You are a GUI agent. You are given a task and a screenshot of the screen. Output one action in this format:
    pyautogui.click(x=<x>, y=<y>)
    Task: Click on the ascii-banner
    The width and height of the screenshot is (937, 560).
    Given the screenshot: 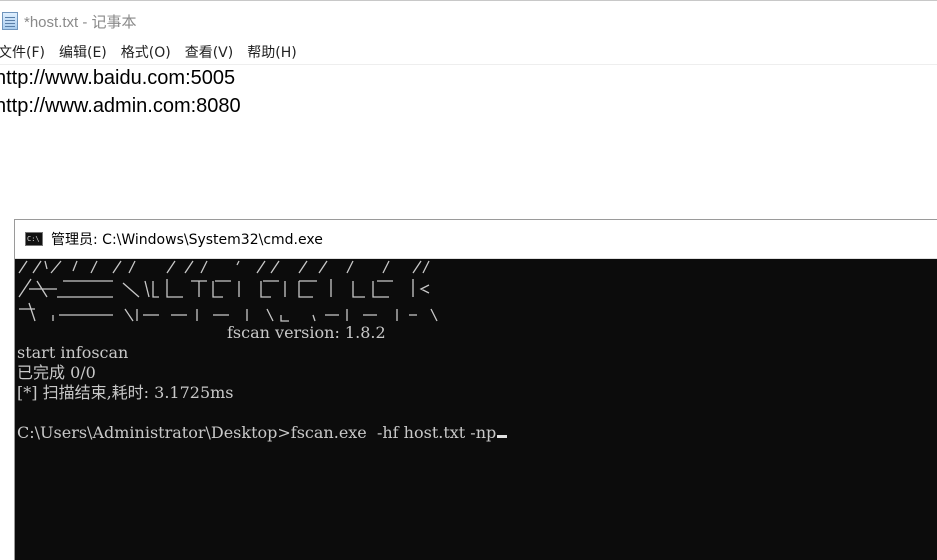 What is the action you would take?
    pyautogui.click(x=477, y=291)
    